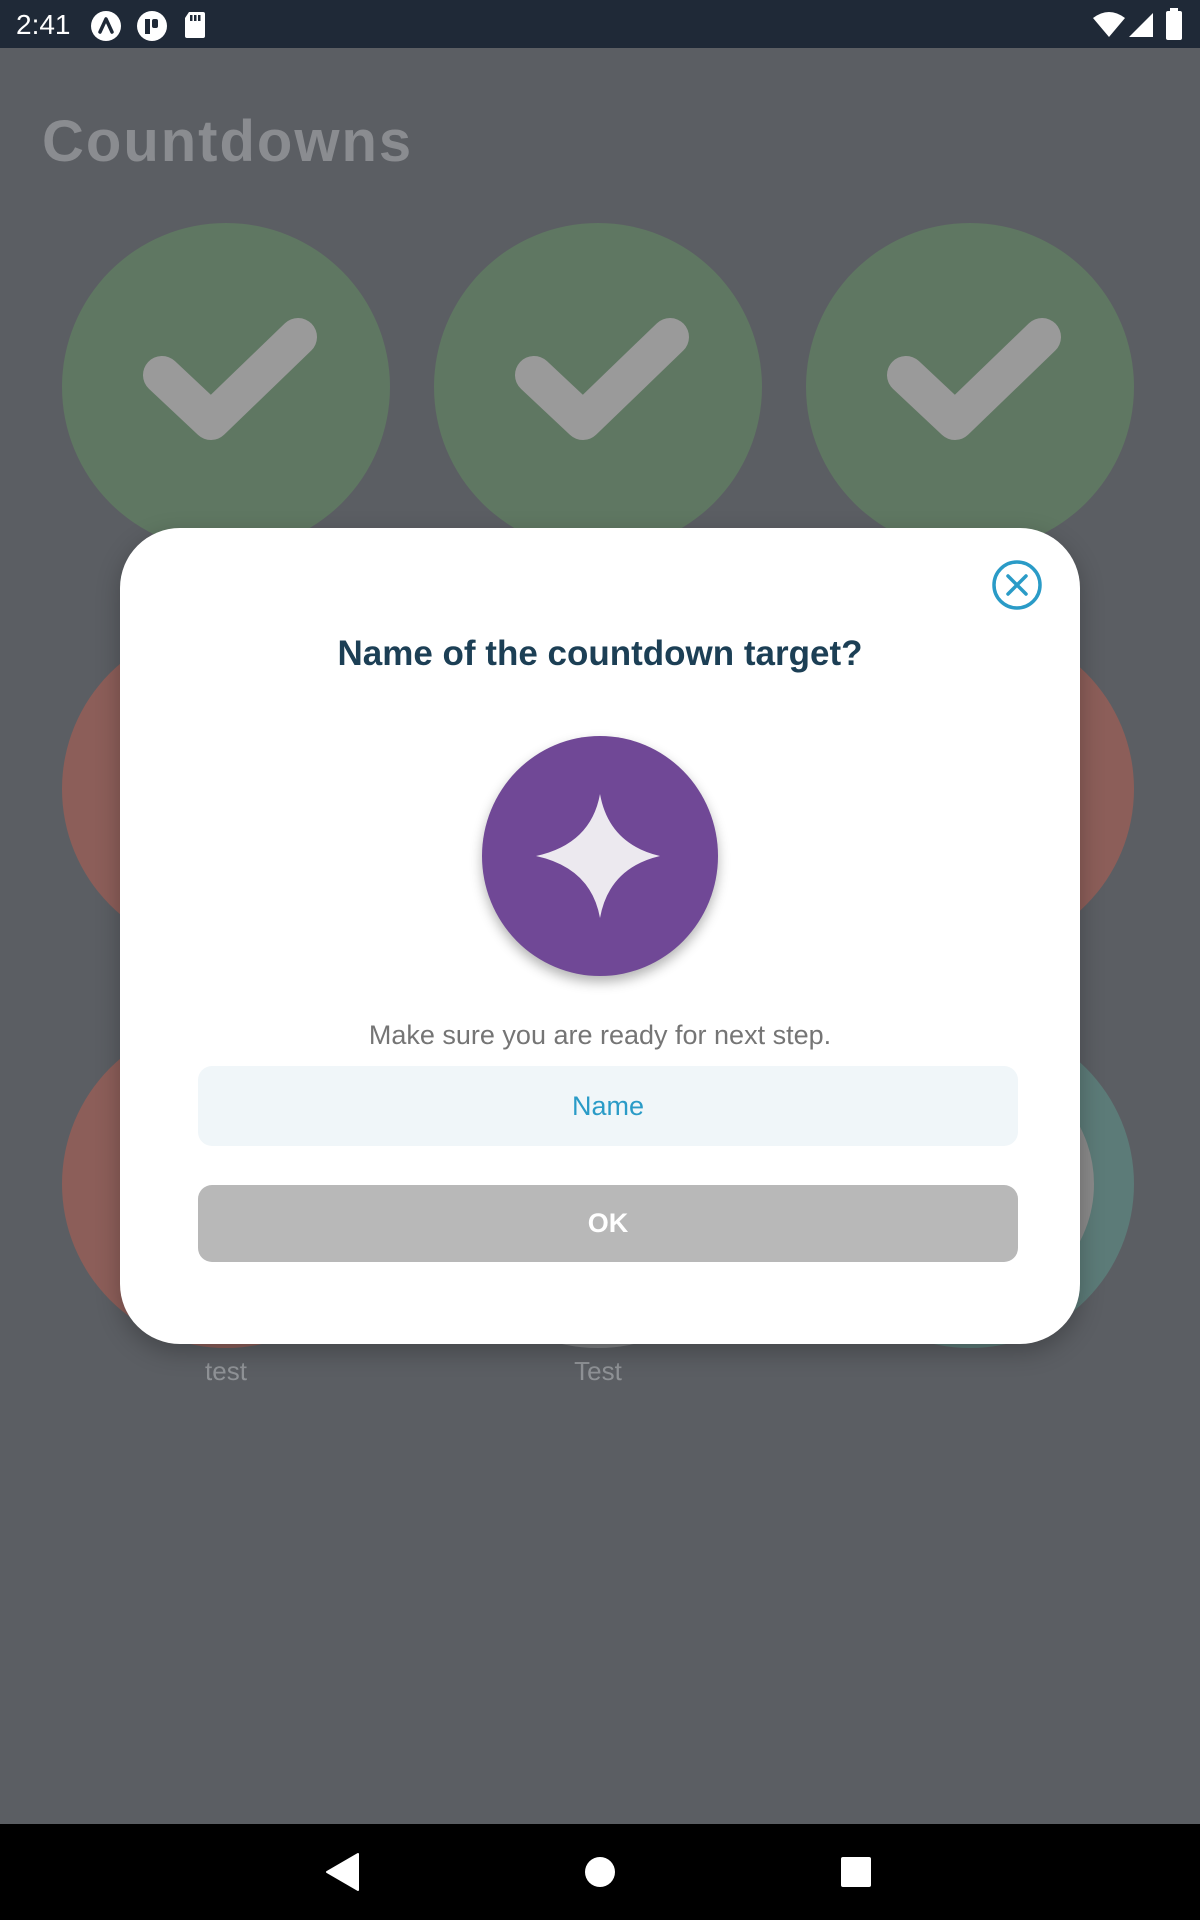  Describe the element at coordinates (1141, 27) in the screenshot. I see `signal-icon` at that location.